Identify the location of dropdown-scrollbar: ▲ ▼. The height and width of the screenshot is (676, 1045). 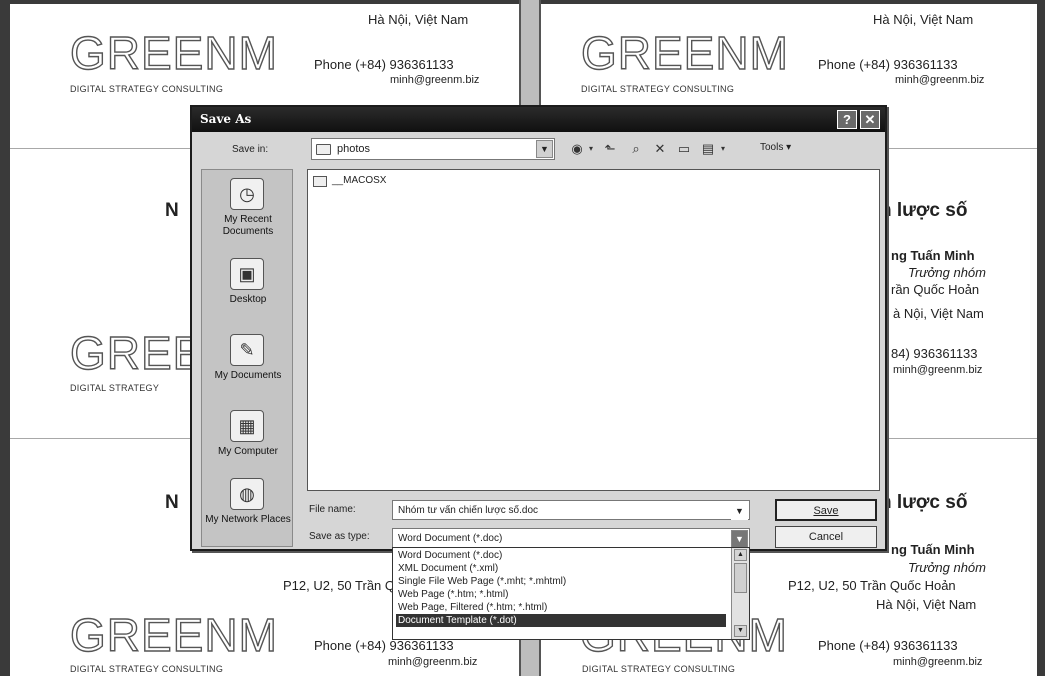
(740, 593).